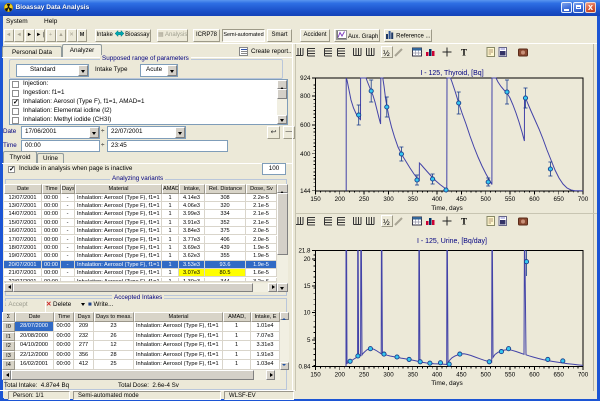 This screenshot has height=401, width=600. Describe the element at coordinates (307, 313) in the screenshot. I see `svg-text: 10` at that location.